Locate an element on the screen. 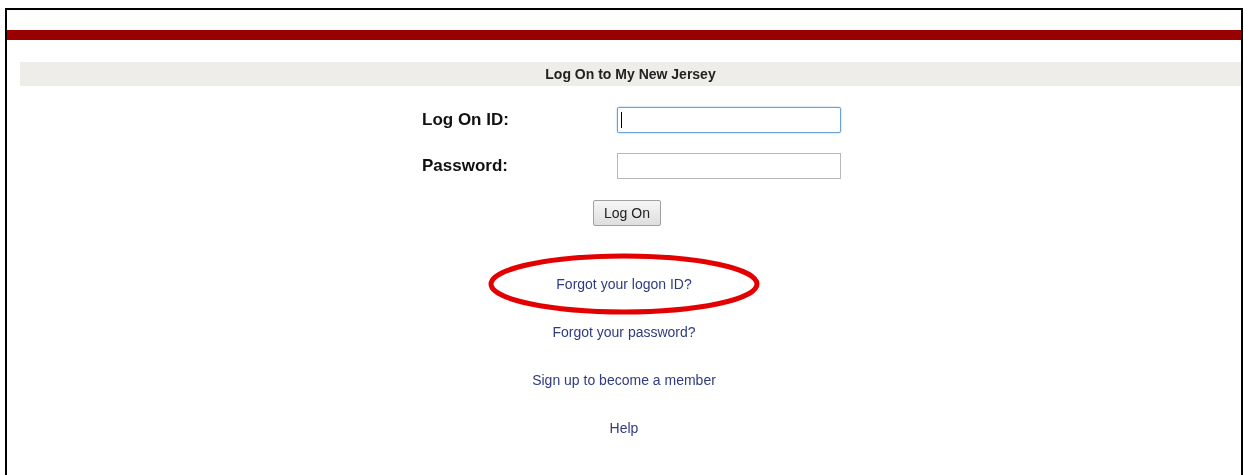  field-label: Log On ID: is located at coordinates (466, 120).